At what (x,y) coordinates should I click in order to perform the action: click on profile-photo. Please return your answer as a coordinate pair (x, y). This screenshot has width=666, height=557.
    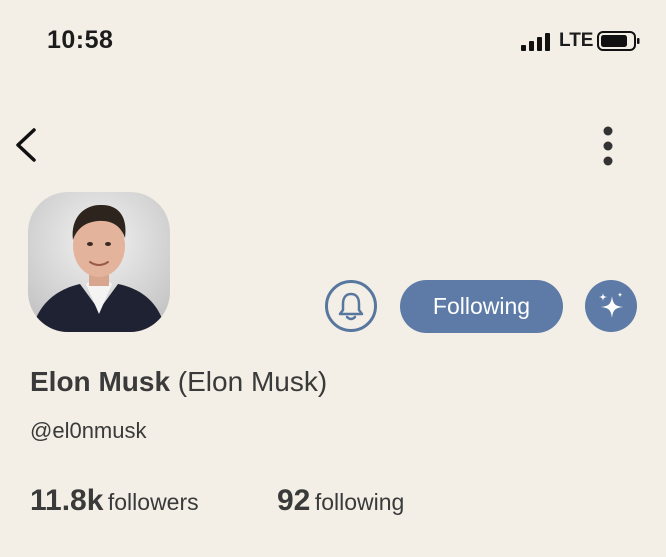
    Looking at the image, I should click on (99, 262).